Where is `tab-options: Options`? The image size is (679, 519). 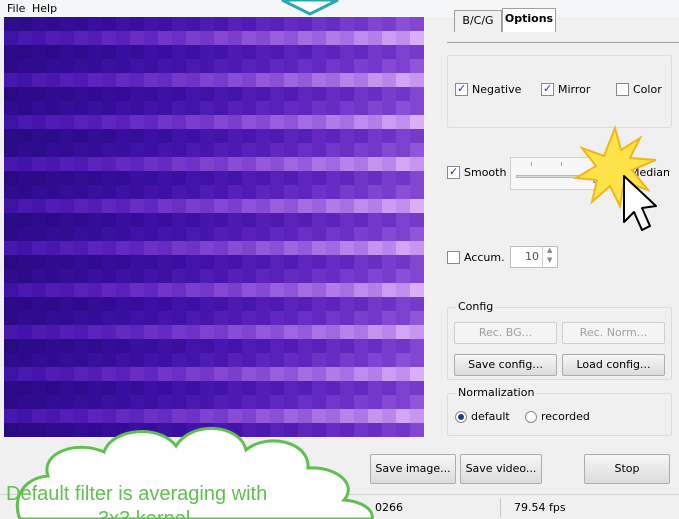 tab-options: Options is located at coordinates (529, 20).